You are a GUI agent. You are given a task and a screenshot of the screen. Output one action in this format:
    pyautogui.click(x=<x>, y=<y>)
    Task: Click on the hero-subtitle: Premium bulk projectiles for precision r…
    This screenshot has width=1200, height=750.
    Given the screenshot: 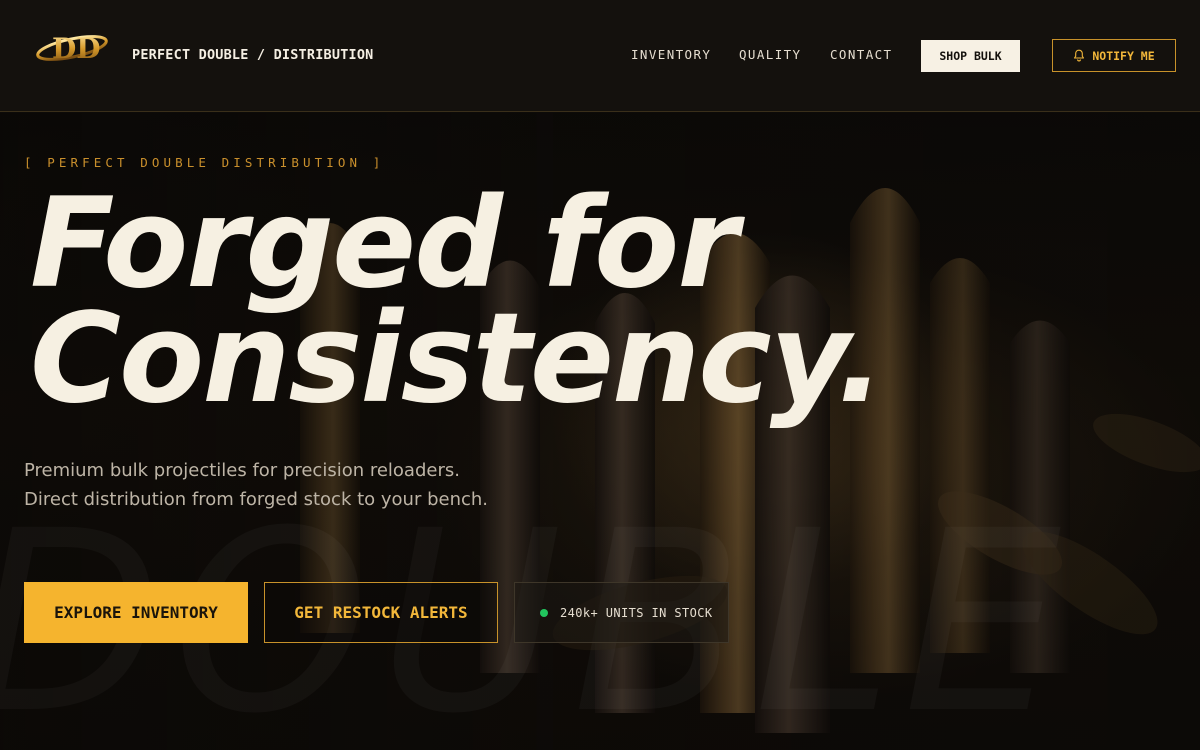 What is the action you would take?
    pyautogui.click(x=256, y=485)
    